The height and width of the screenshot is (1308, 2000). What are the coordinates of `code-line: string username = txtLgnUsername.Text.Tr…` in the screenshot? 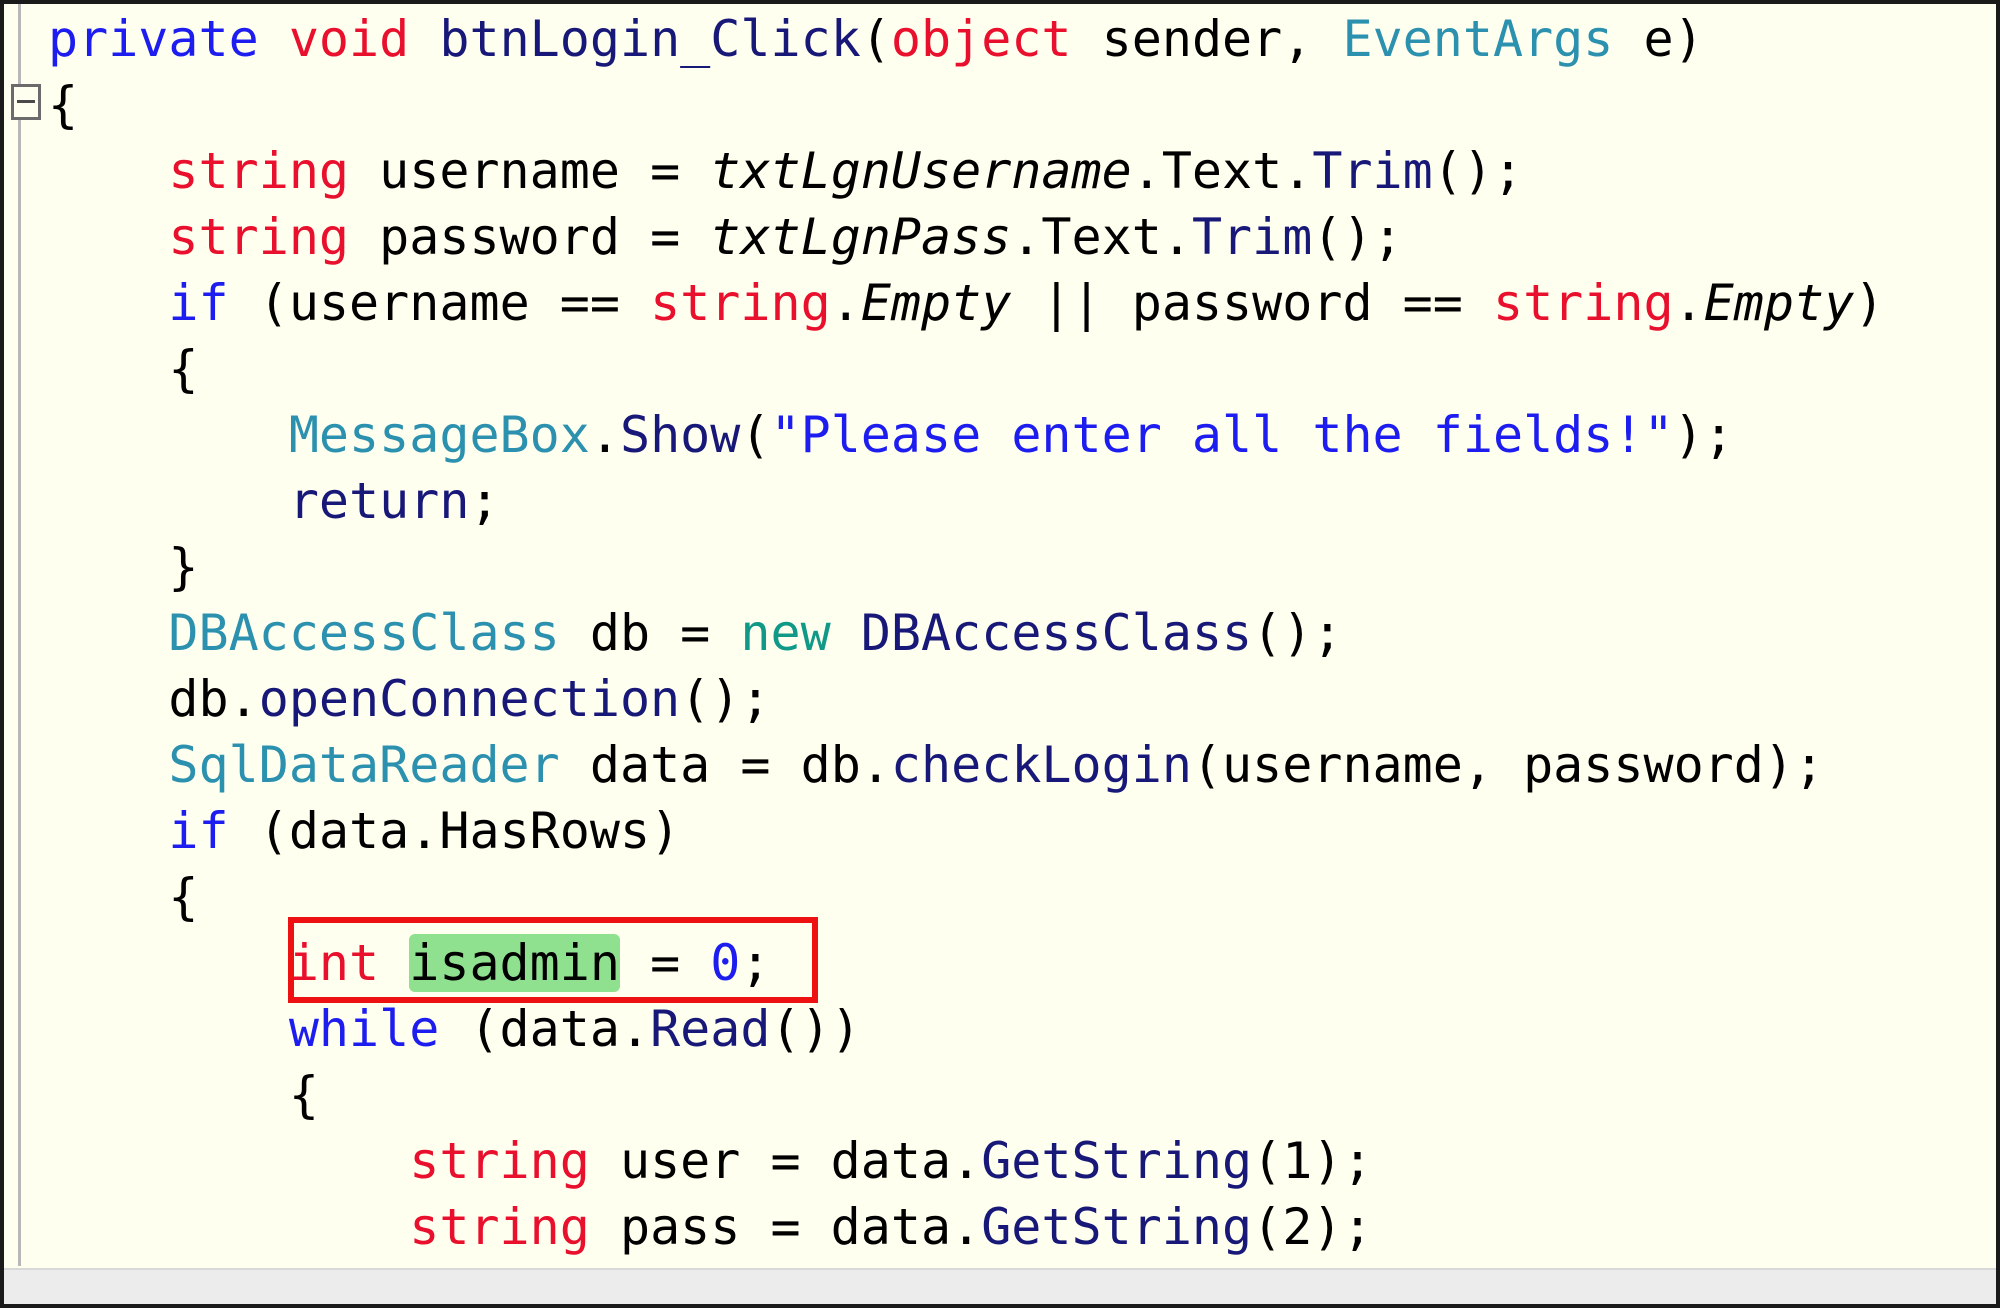 It's located at (785, 171).